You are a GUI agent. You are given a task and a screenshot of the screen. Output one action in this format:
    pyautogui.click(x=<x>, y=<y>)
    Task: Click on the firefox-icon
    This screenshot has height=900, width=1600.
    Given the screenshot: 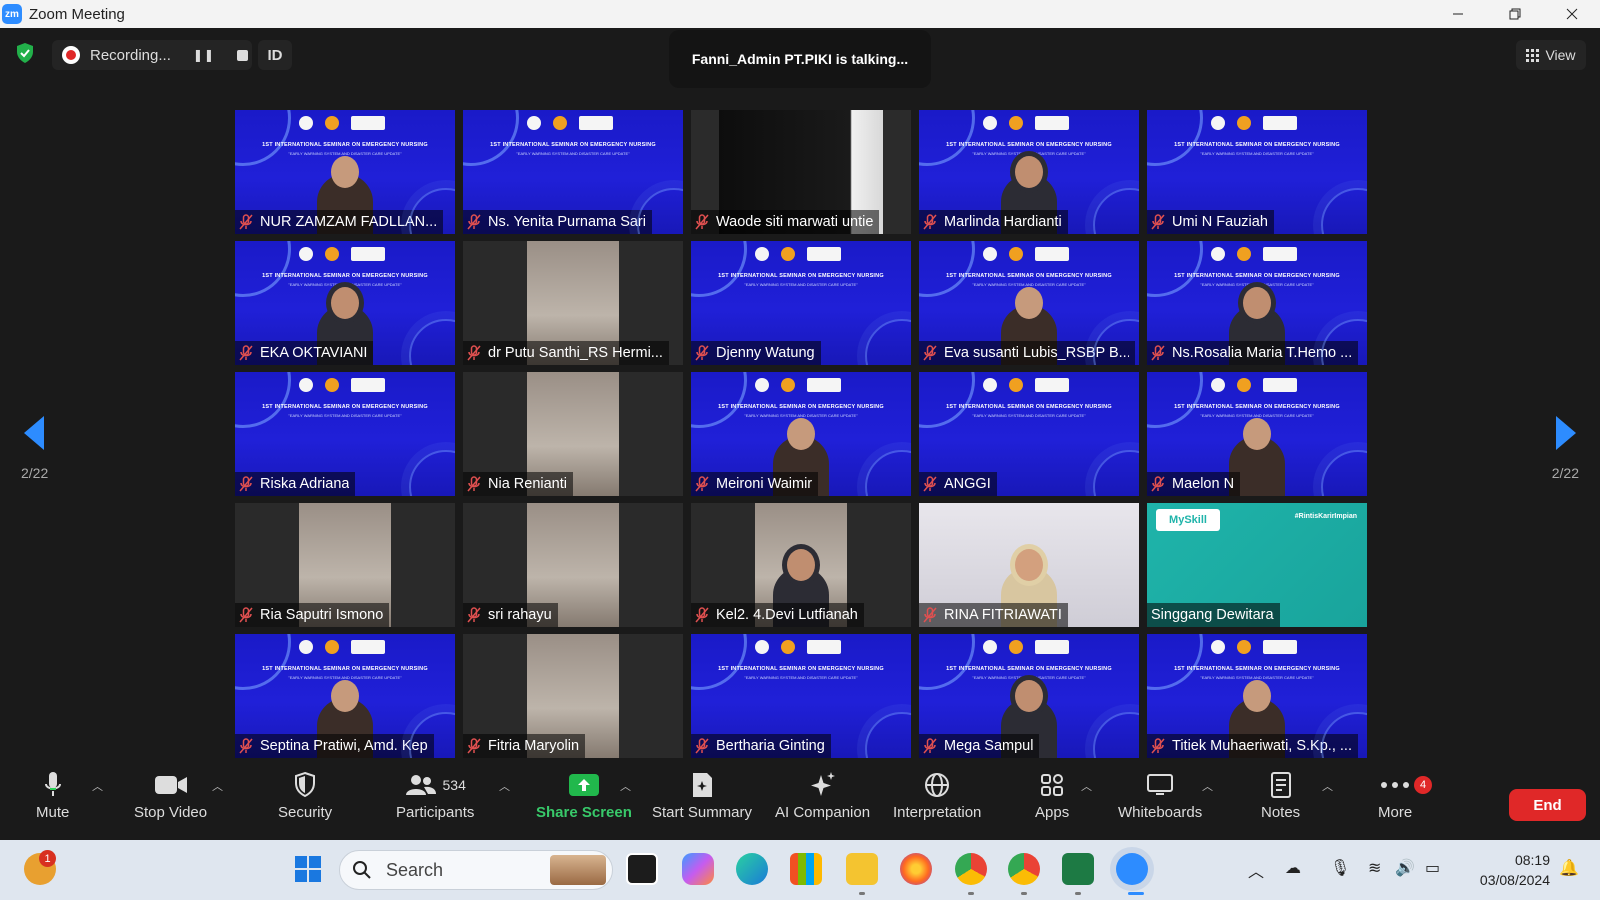 What is the action you would take?
    pyautogui.click(x=916, y=869)
    